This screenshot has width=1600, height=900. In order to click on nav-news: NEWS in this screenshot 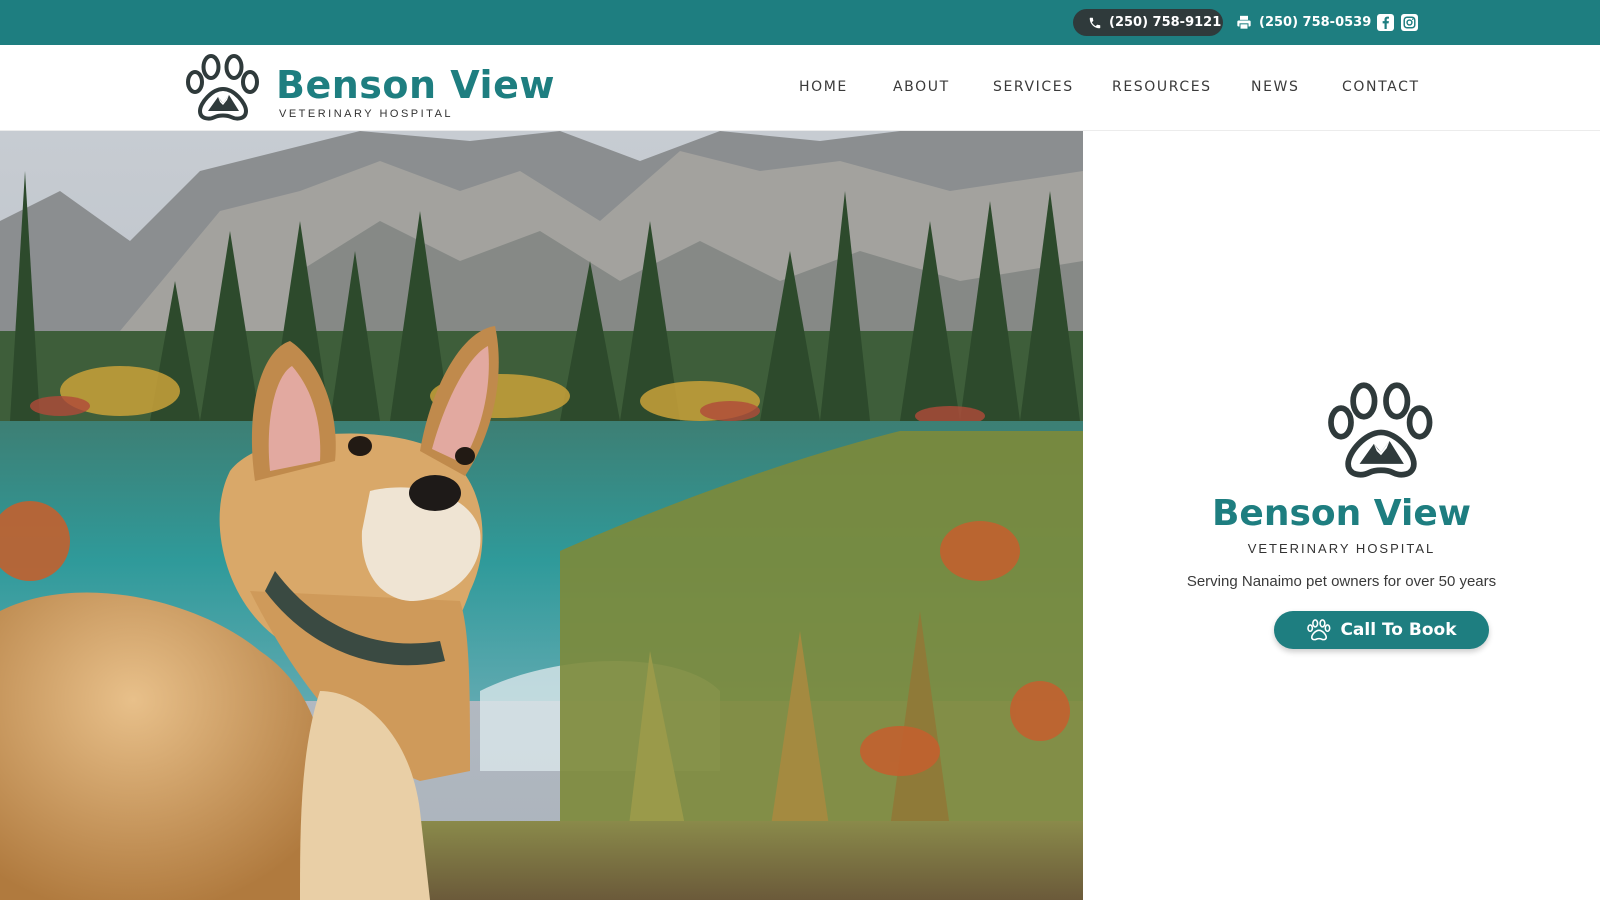, I will do `click(1275, 87)`.